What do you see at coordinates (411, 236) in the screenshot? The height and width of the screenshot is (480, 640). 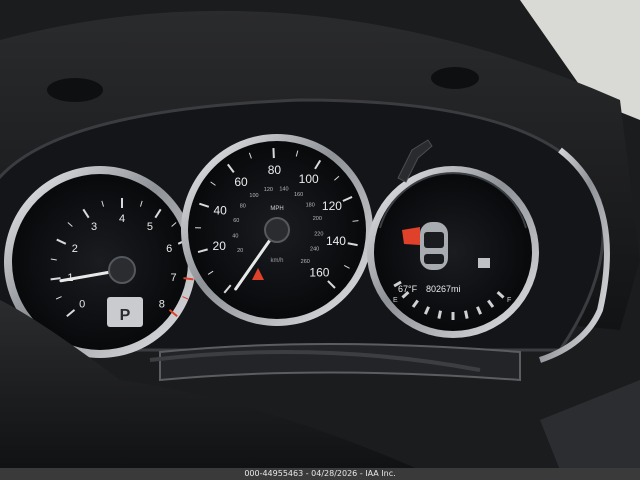 I see `door-open-icon` at bounding box center [411, 236].